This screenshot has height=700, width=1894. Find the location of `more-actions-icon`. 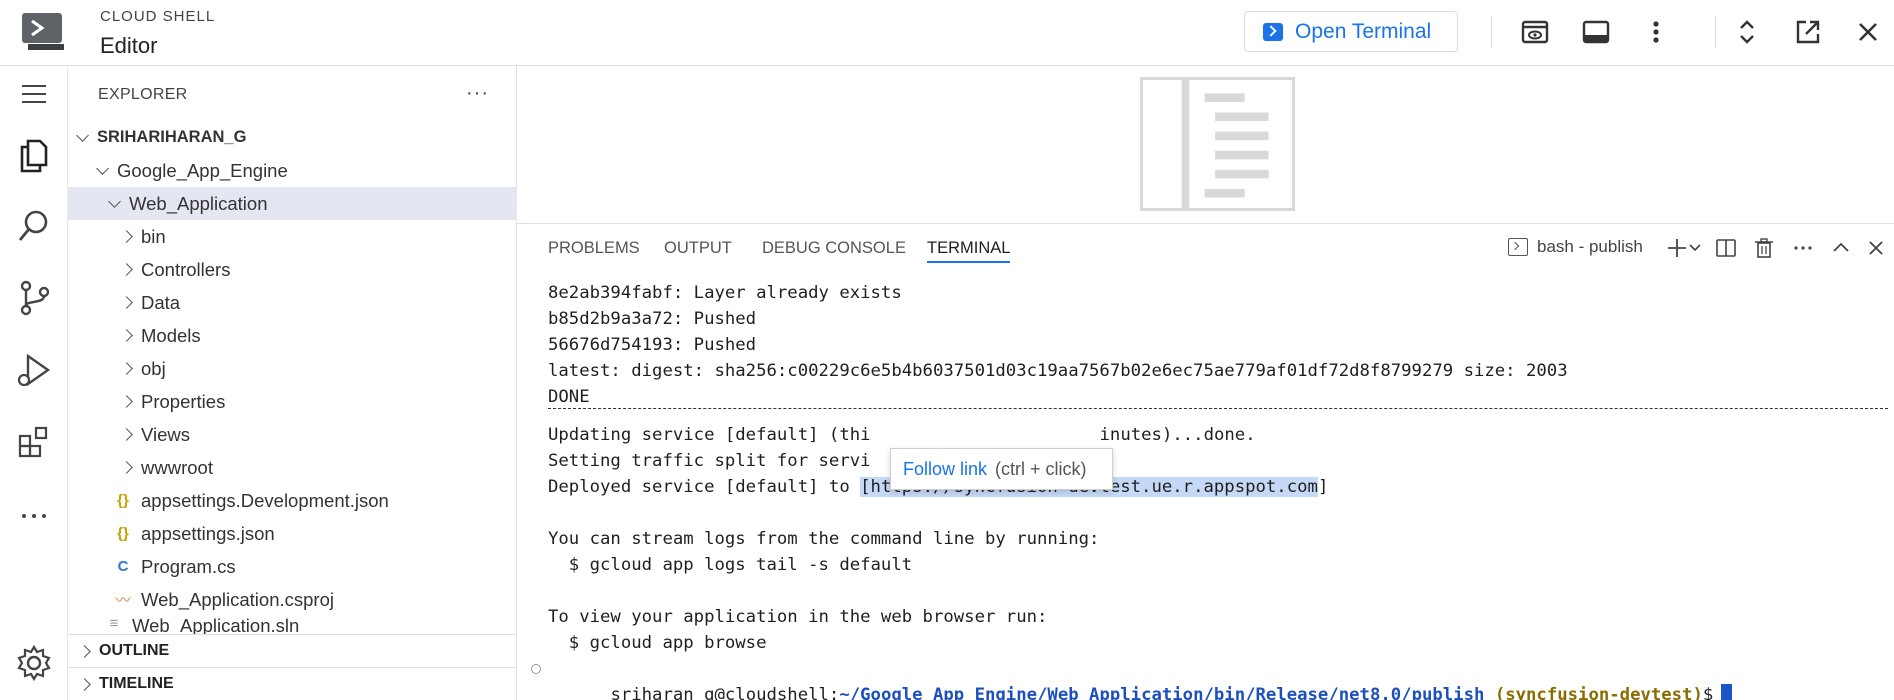

more-actions-icon is located at coordinates (1803, 248).